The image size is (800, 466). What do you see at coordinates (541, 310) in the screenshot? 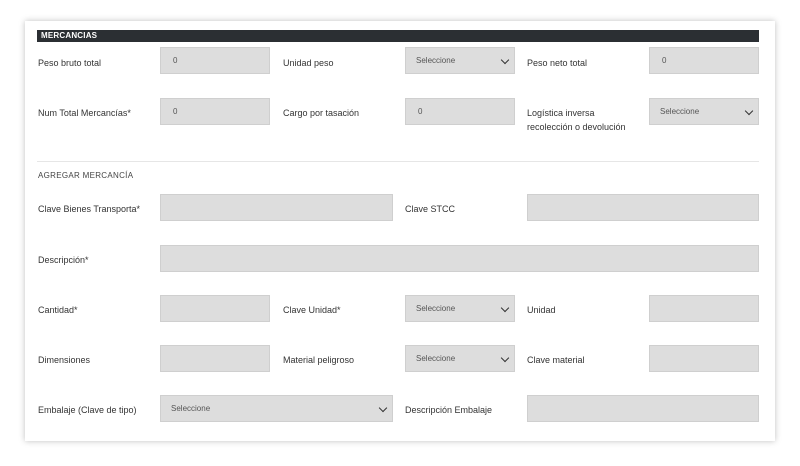
I see `unidad-label: Unidad` at bounding box center [541, 310].